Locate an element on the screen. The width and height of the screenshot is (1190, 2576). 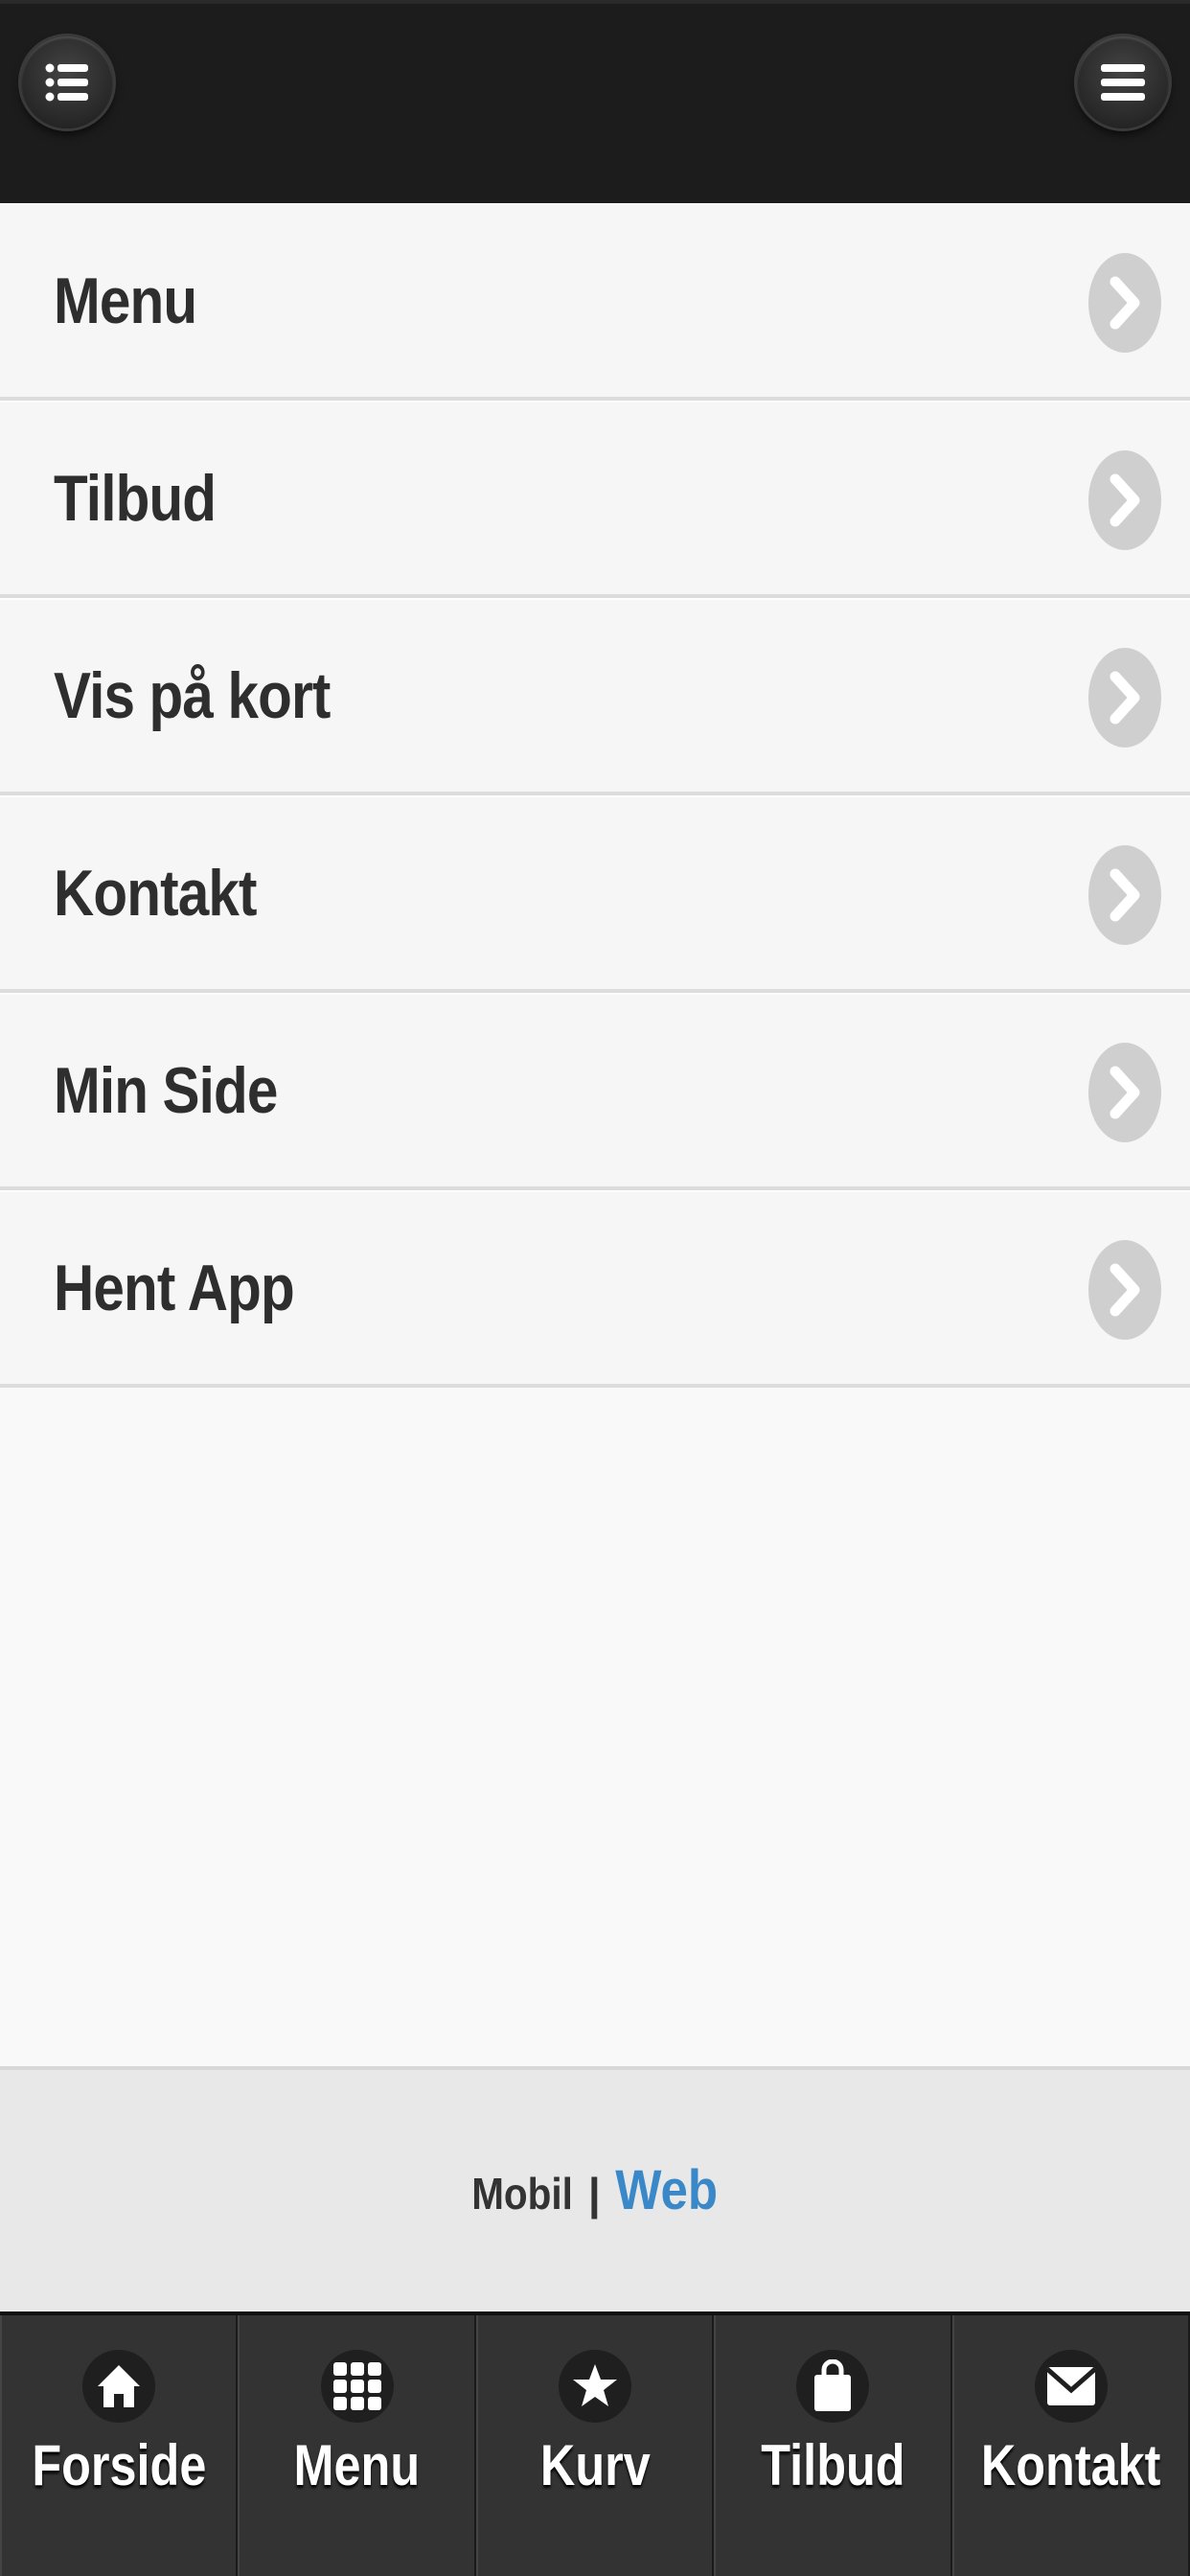
tab-tilbud: Tilbud is located at coordinates (833, 2445).